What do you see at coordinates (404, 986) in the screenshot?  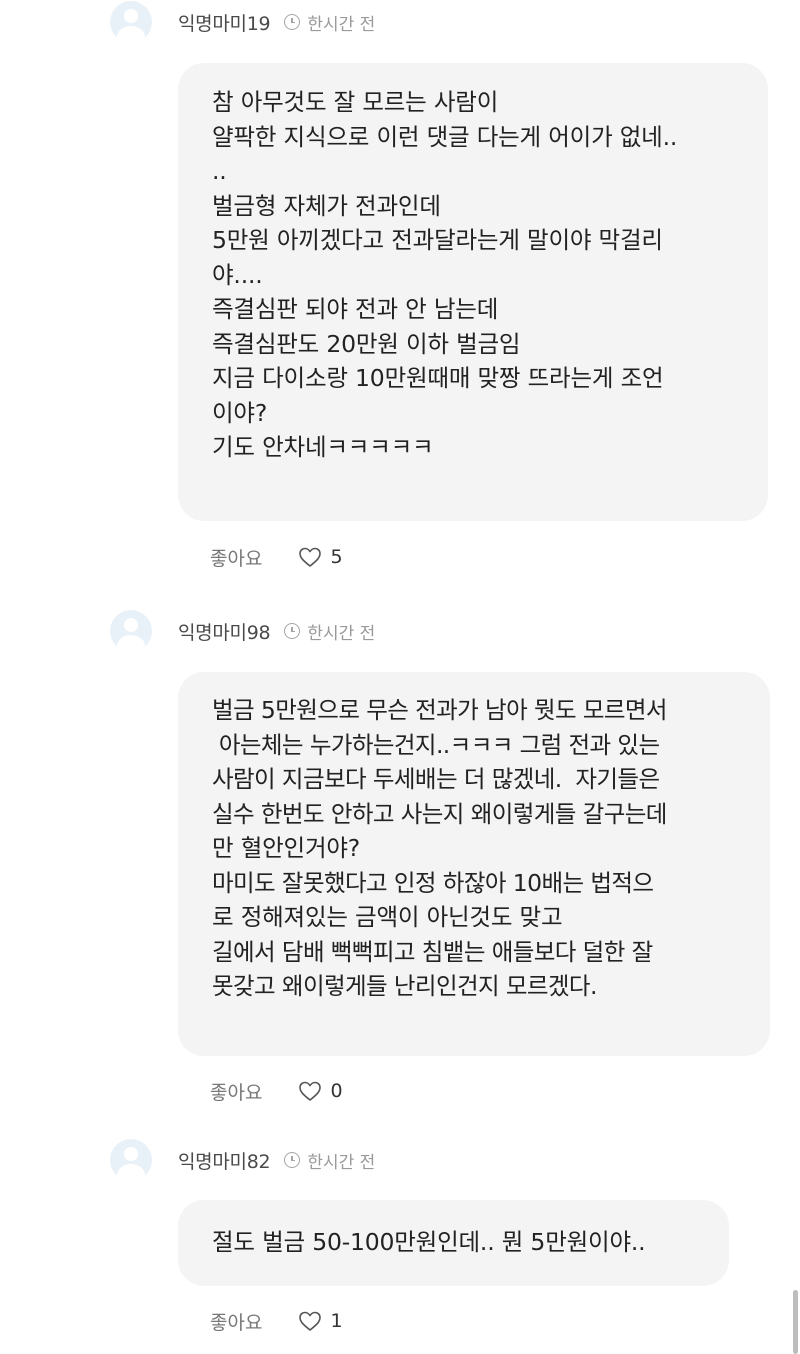 I see `comment-line: 못갖고 왜이렇게들 난리인건지 모르겠다.` at bounding box center [404, 986].